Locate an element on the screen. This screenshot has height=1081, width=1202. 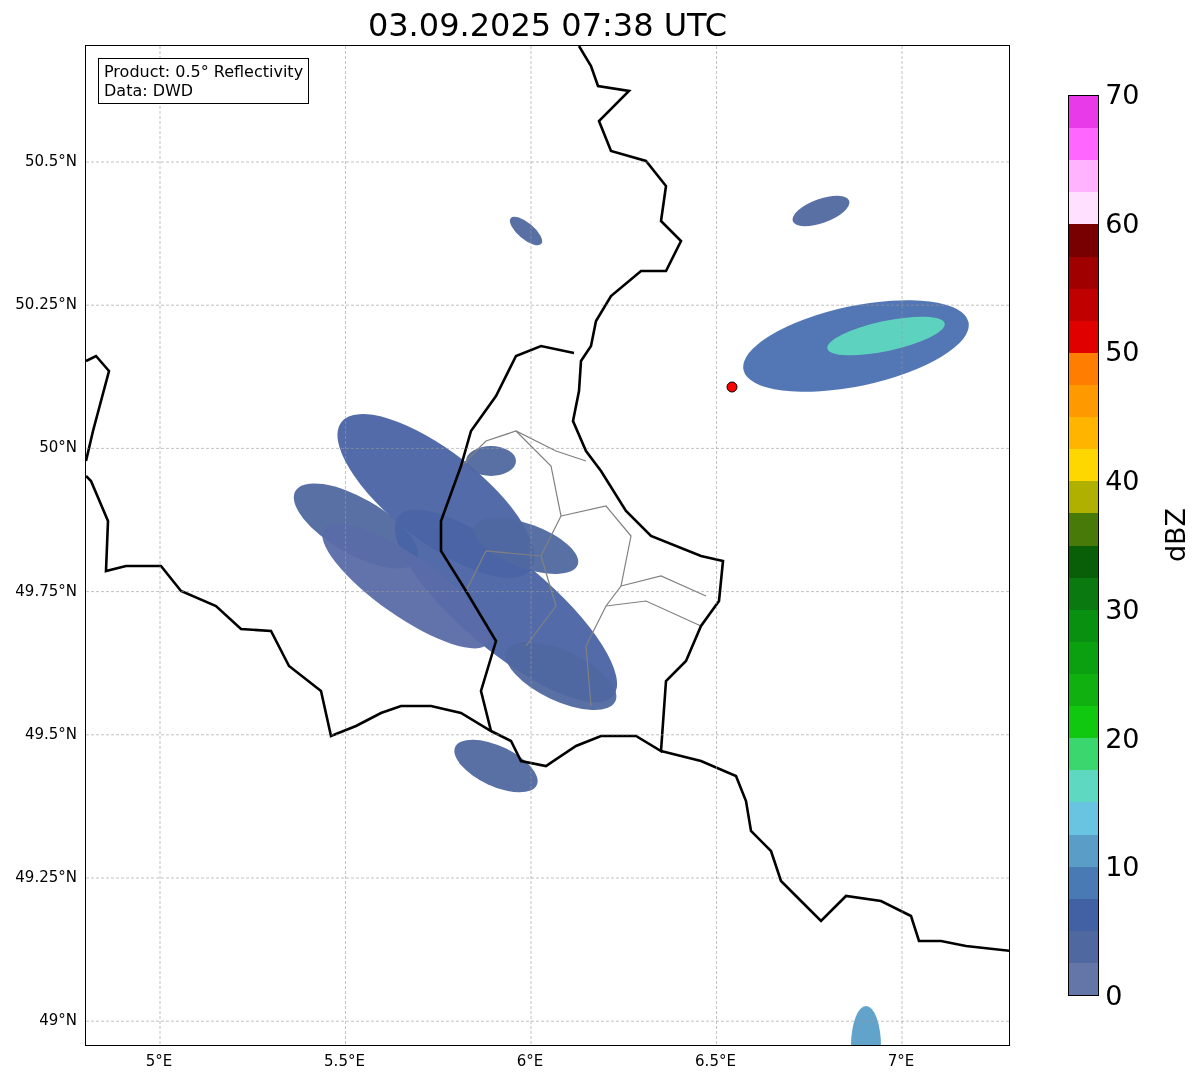
colorbar-tick-label: 10 is located at coordinates (1122, 867).